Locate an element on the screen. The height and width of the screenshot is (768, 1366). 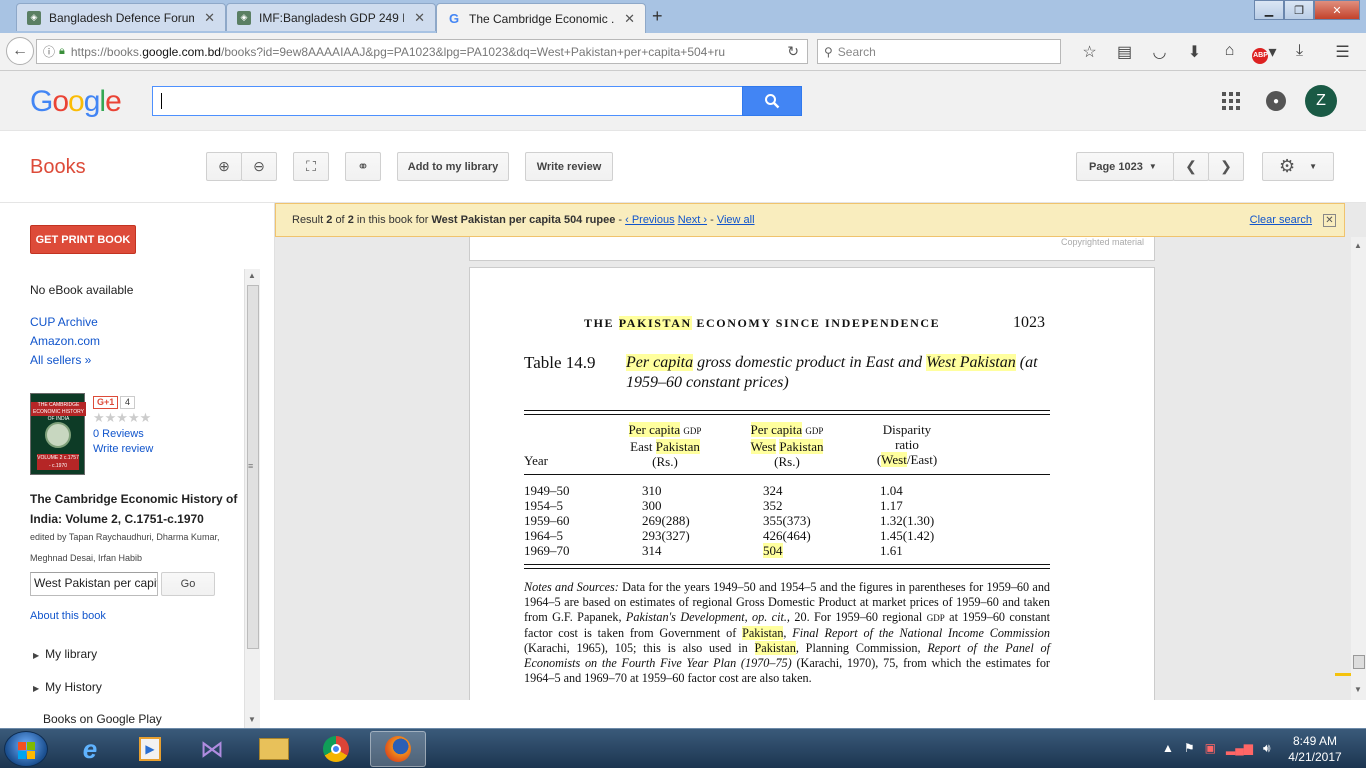
fullscreen-icon: ⛶ is located at coordinates (311, 166).